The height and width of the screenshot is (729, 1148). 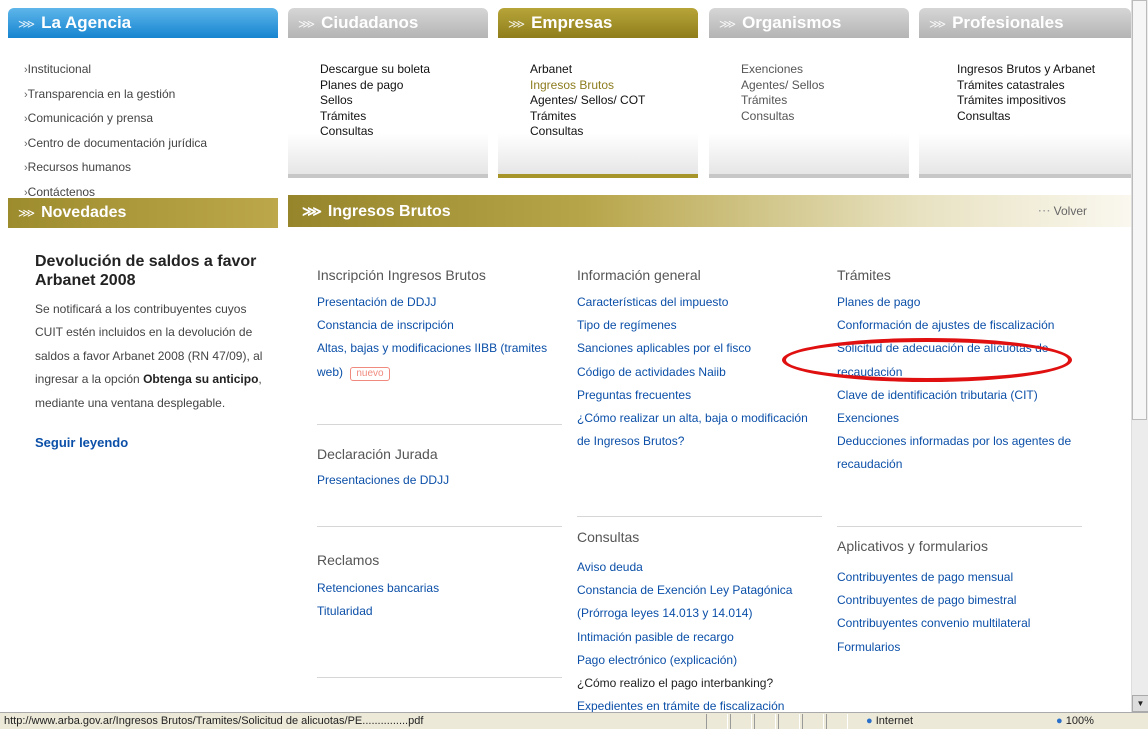 What do you see at coordinates (115, 70) in the screenshot?
I see `agencia-item-institucional: Institucional` at bounding box center [115, 70].